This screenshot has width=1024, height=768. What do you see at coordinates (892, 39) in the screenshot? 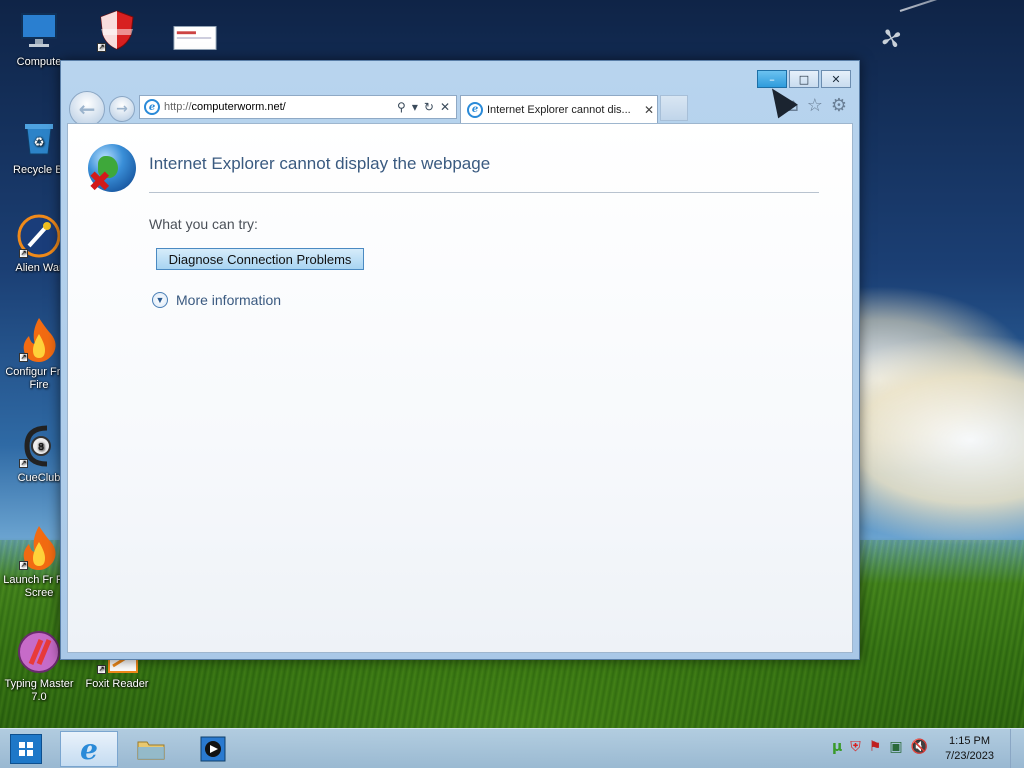
I see `satellite-icon: ✢` at bounding box center [892, 39].